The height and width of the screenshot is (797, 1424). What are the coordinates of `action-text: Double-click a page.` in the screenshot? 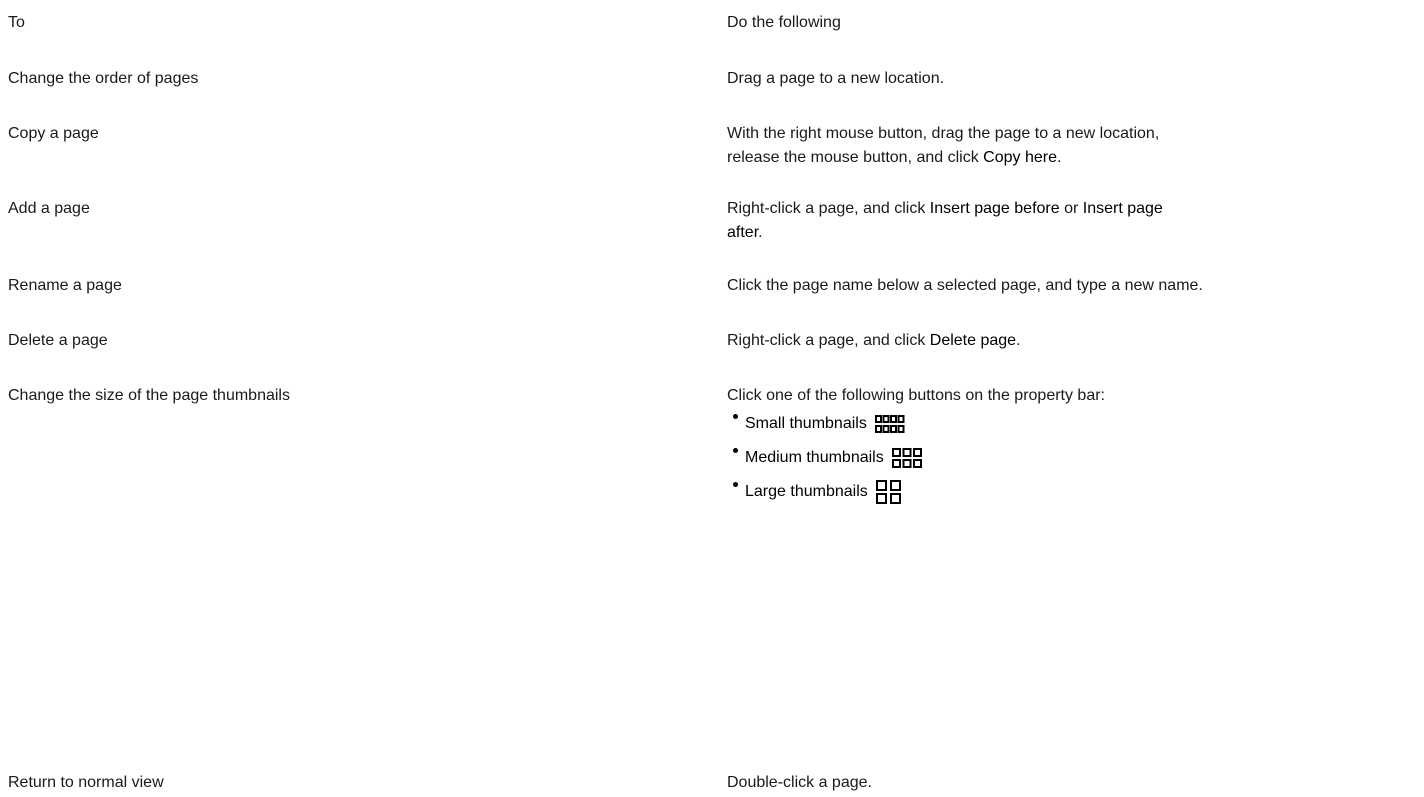 It's located at (799, 782).